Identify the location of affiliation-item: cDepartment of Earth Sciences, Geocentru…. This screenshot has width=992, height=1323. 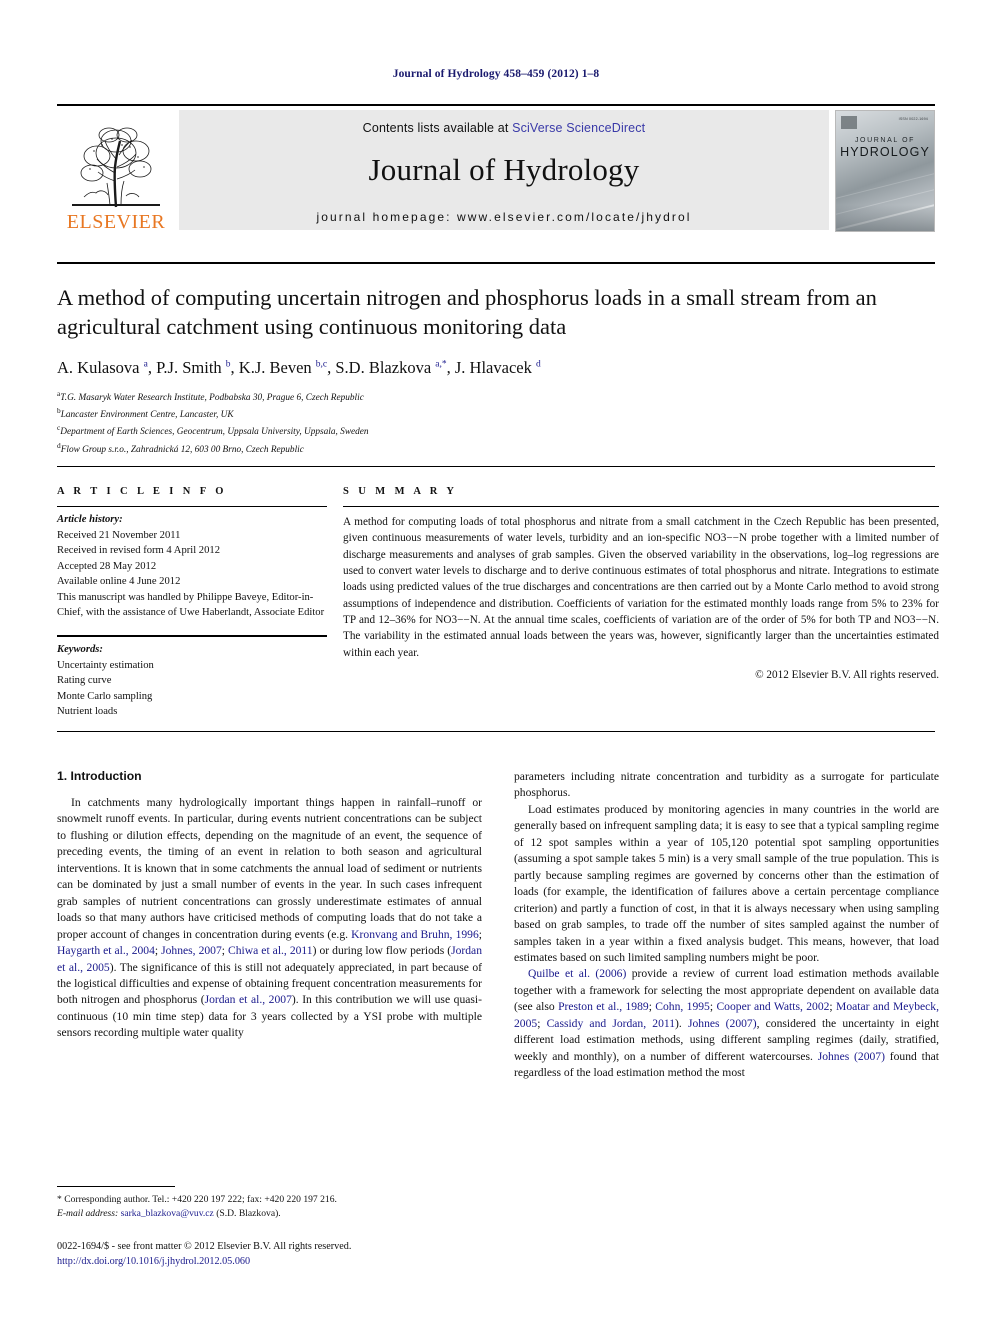
(497, 430).